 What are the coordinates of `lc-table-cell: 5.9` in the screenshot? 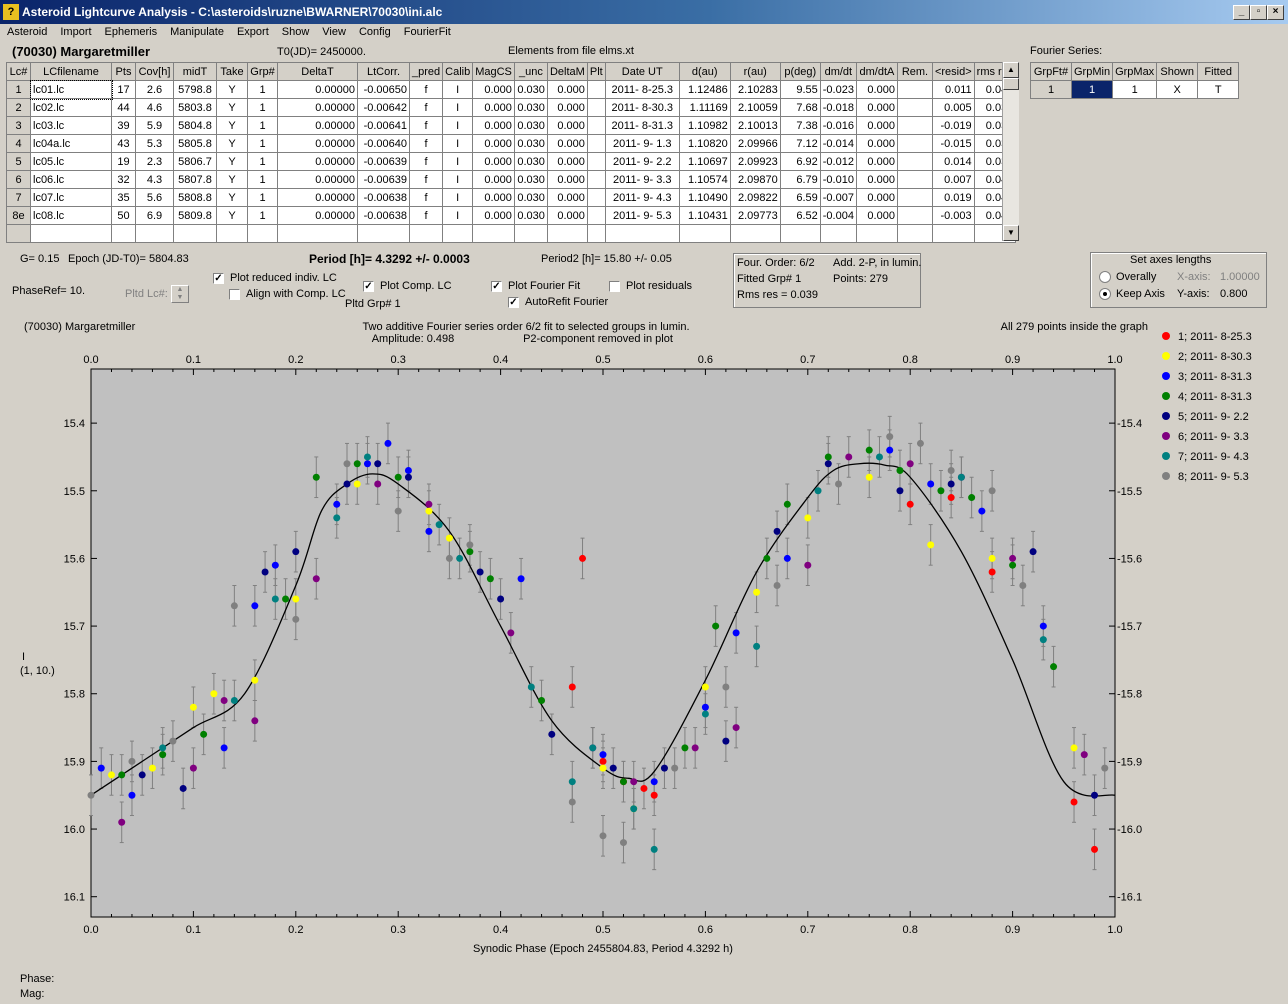 It's located at (154, 125).